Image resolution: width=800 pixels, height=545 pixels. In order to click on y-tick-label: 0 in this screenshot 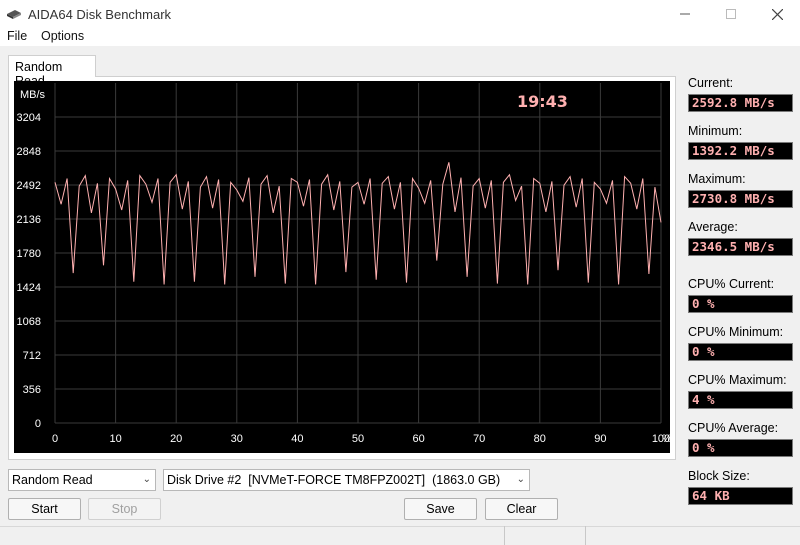, I will do `click(38, 424)`.